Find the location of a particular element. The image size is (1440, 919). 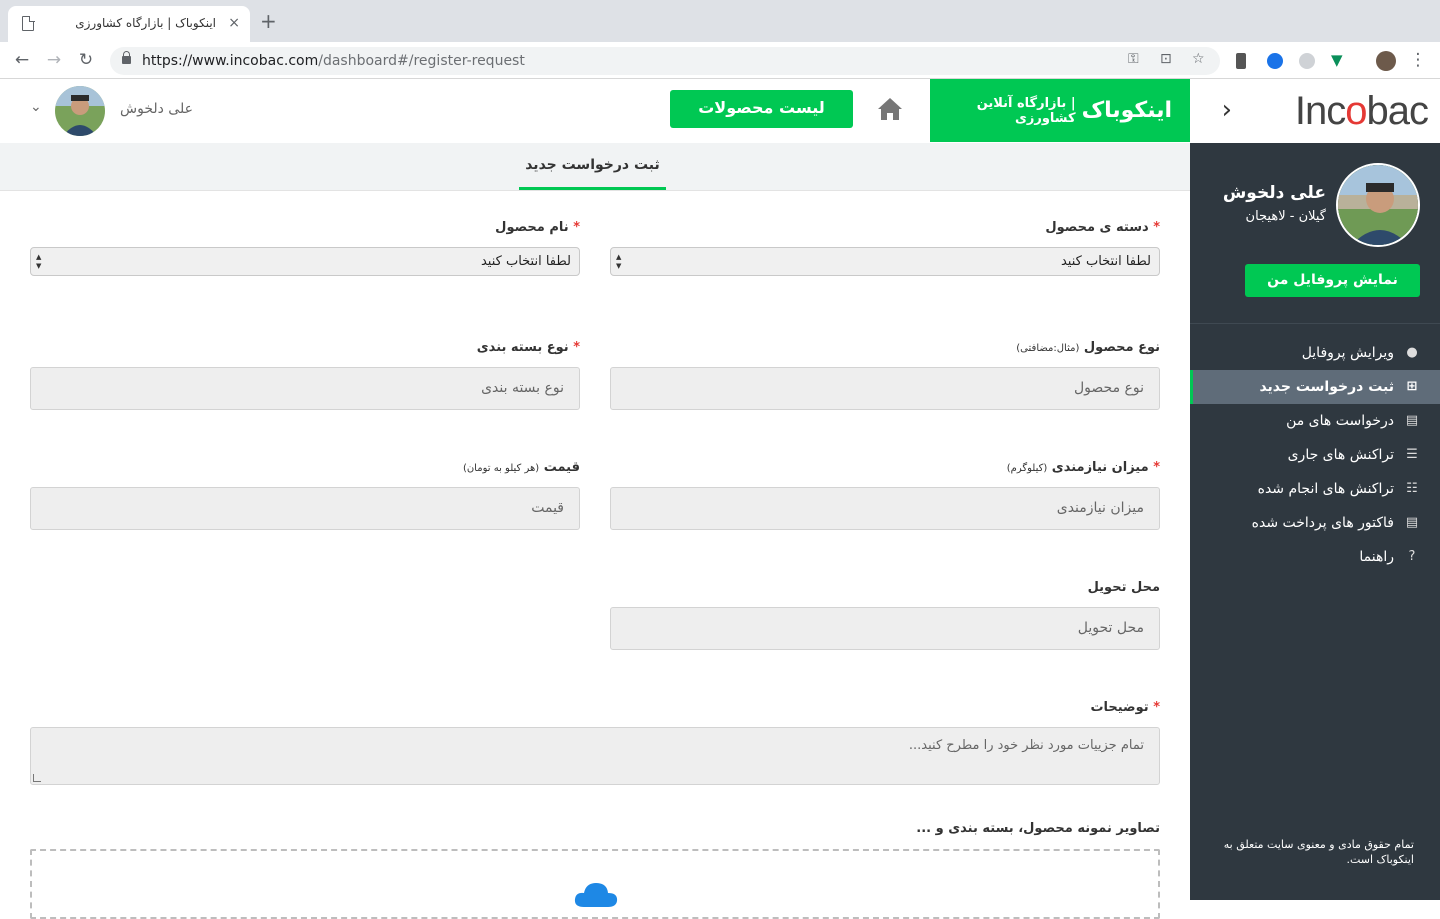

sidebar-item-edit-profile: ● ویرایش پروفایل is located at coordinates (1315, 353).